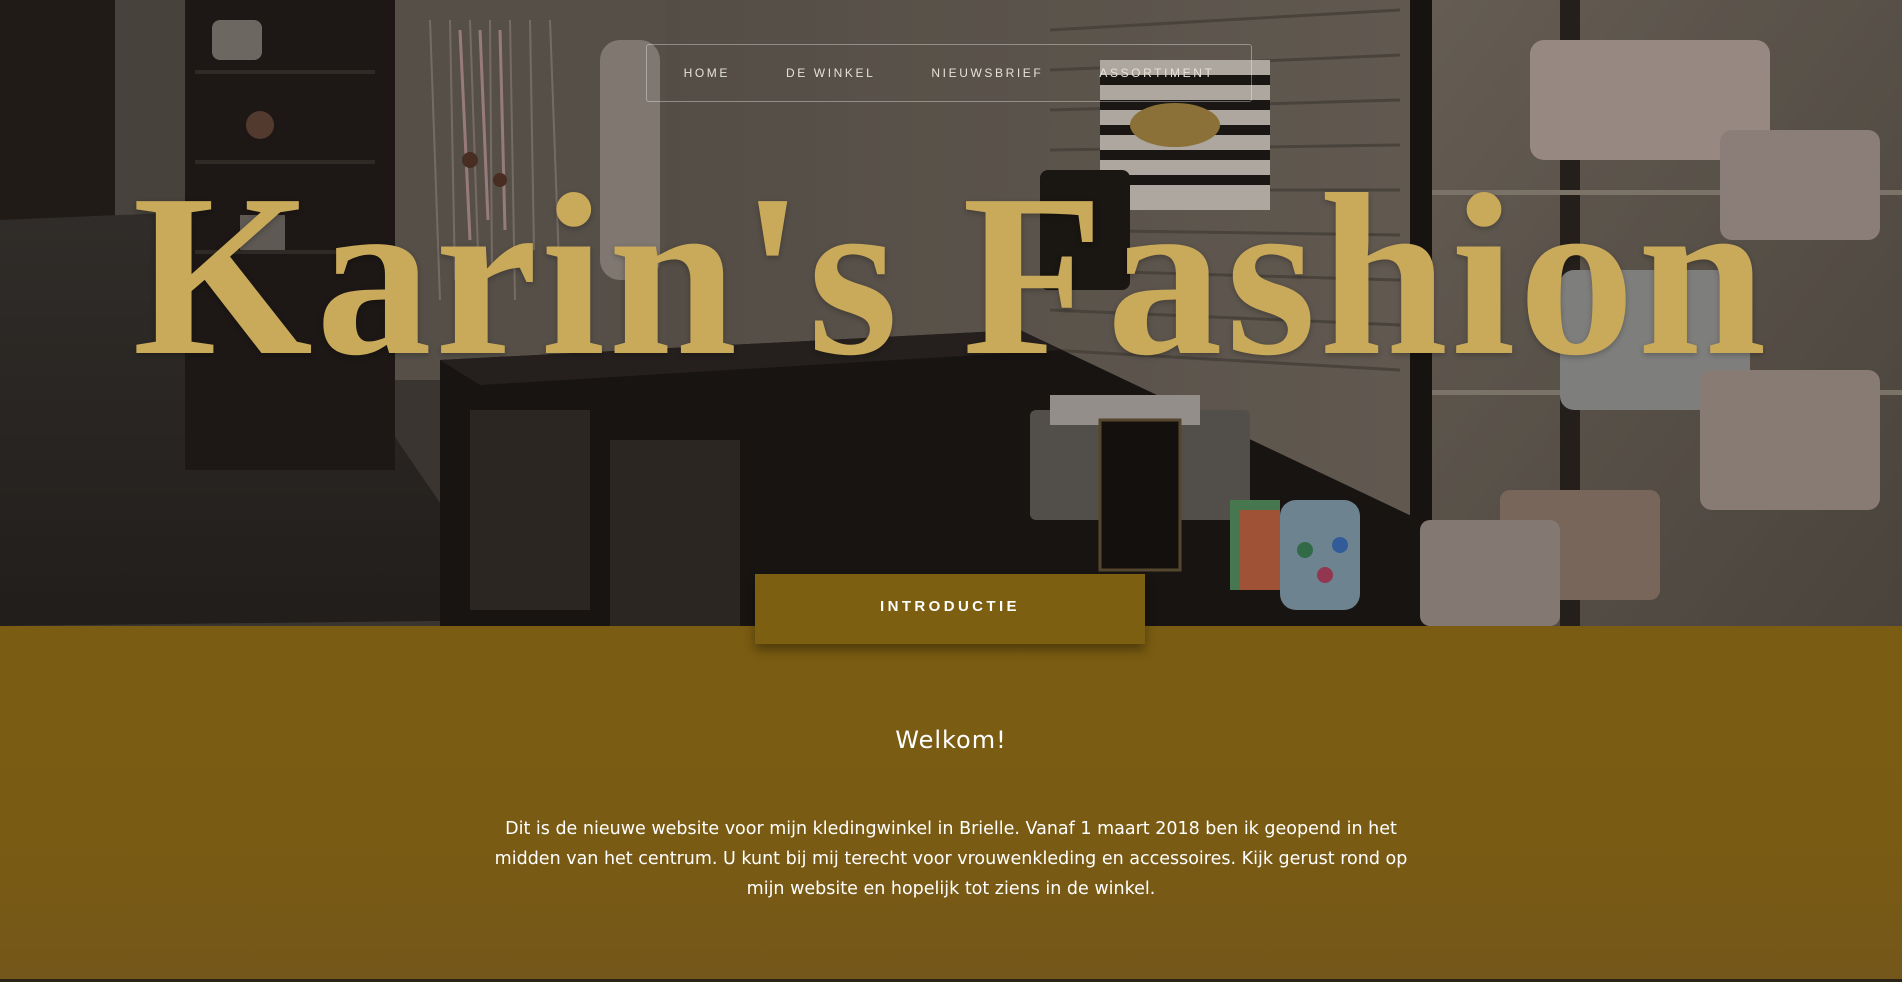  What do you see at coordinates (950, 606) in the screenshot?
I see `introductie-tab-label: INTRODUCTIE` at bounding box center [950, 606].